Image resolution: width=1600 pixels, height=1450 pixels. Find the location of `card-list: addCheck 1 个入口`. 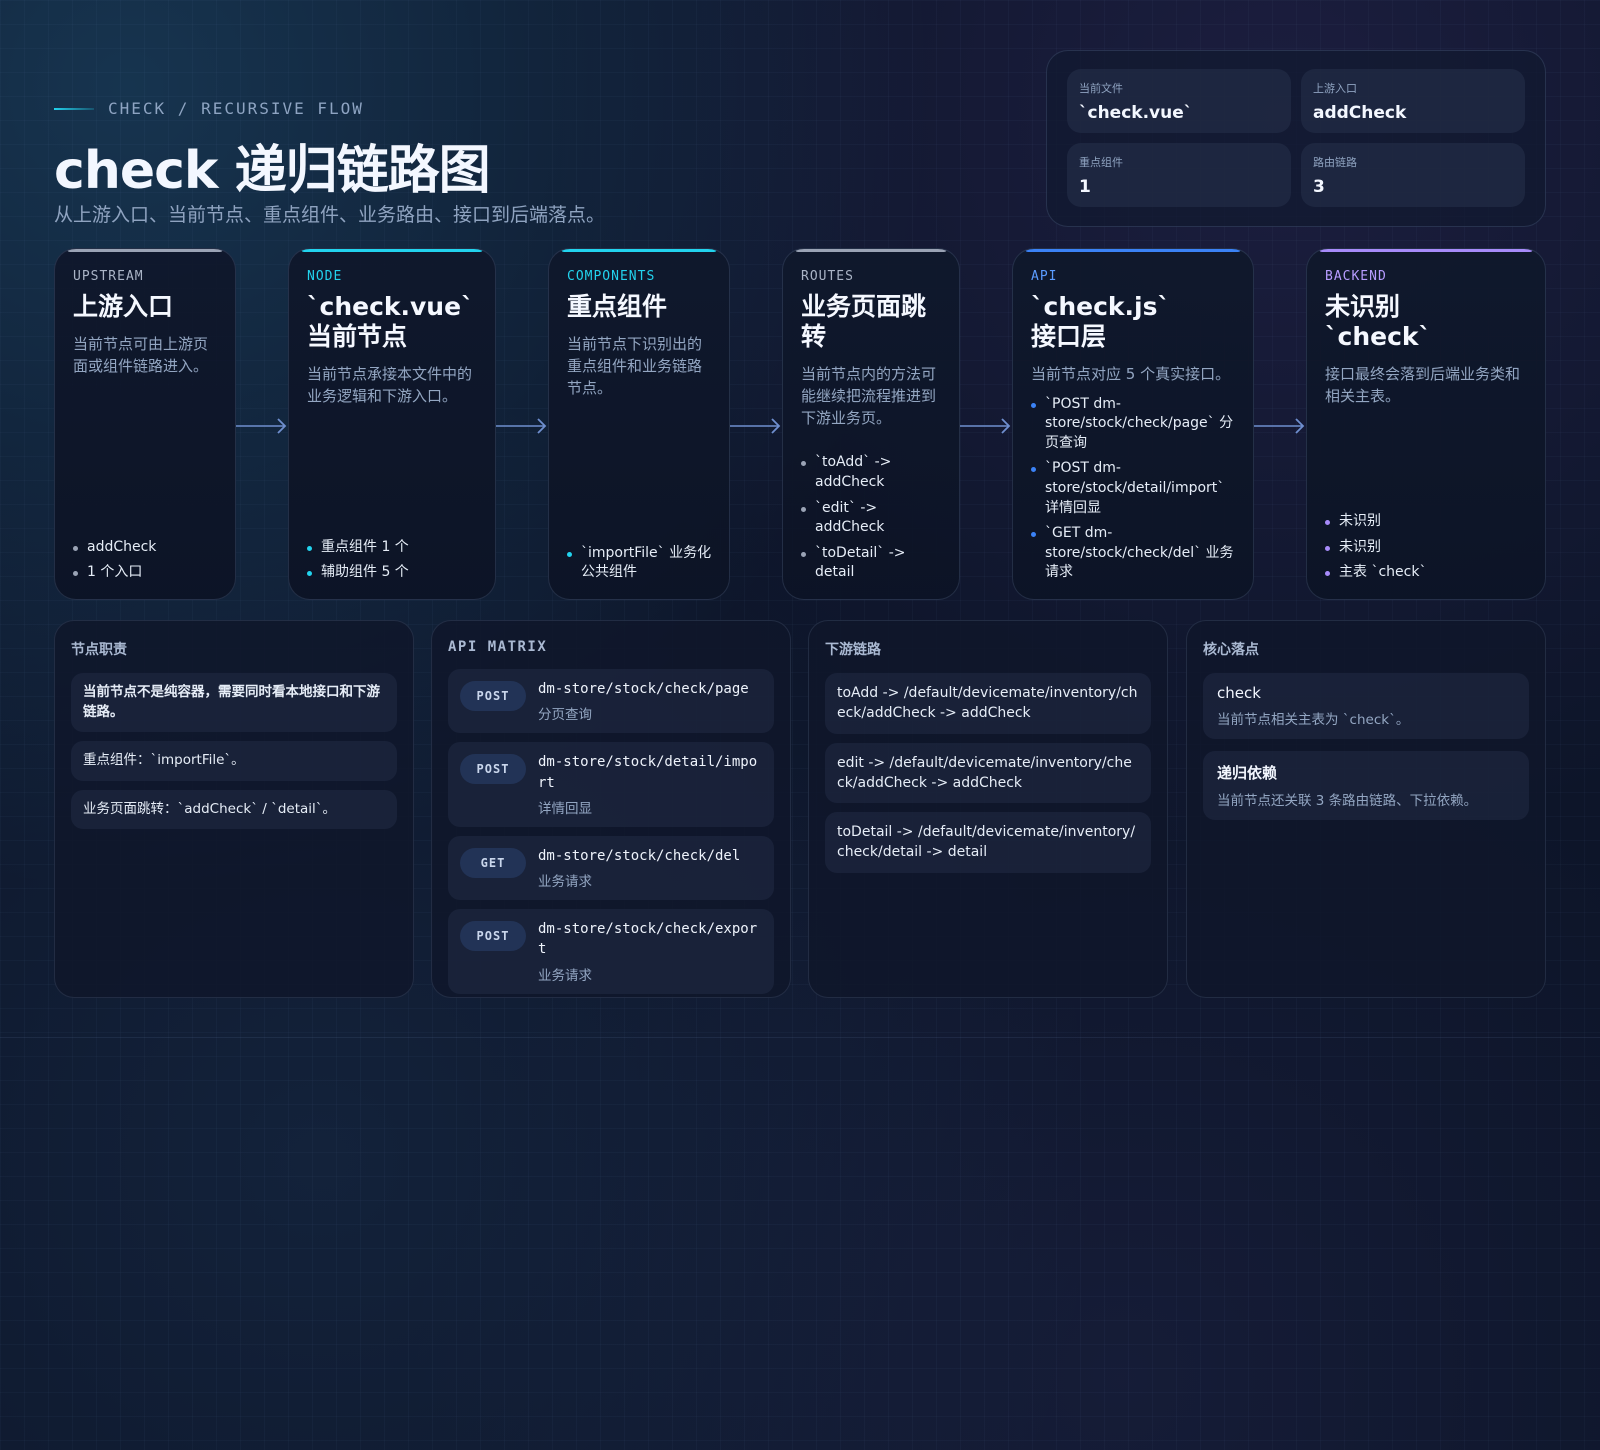

card-list: addCheck 1 个入口 is located at coordinates (147, 557).